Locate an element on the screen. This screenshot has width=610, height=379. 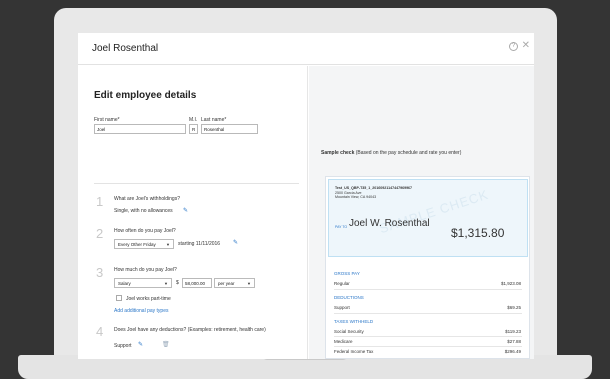
tax-row-value: $27.88 is located at coordinates (514, 341).